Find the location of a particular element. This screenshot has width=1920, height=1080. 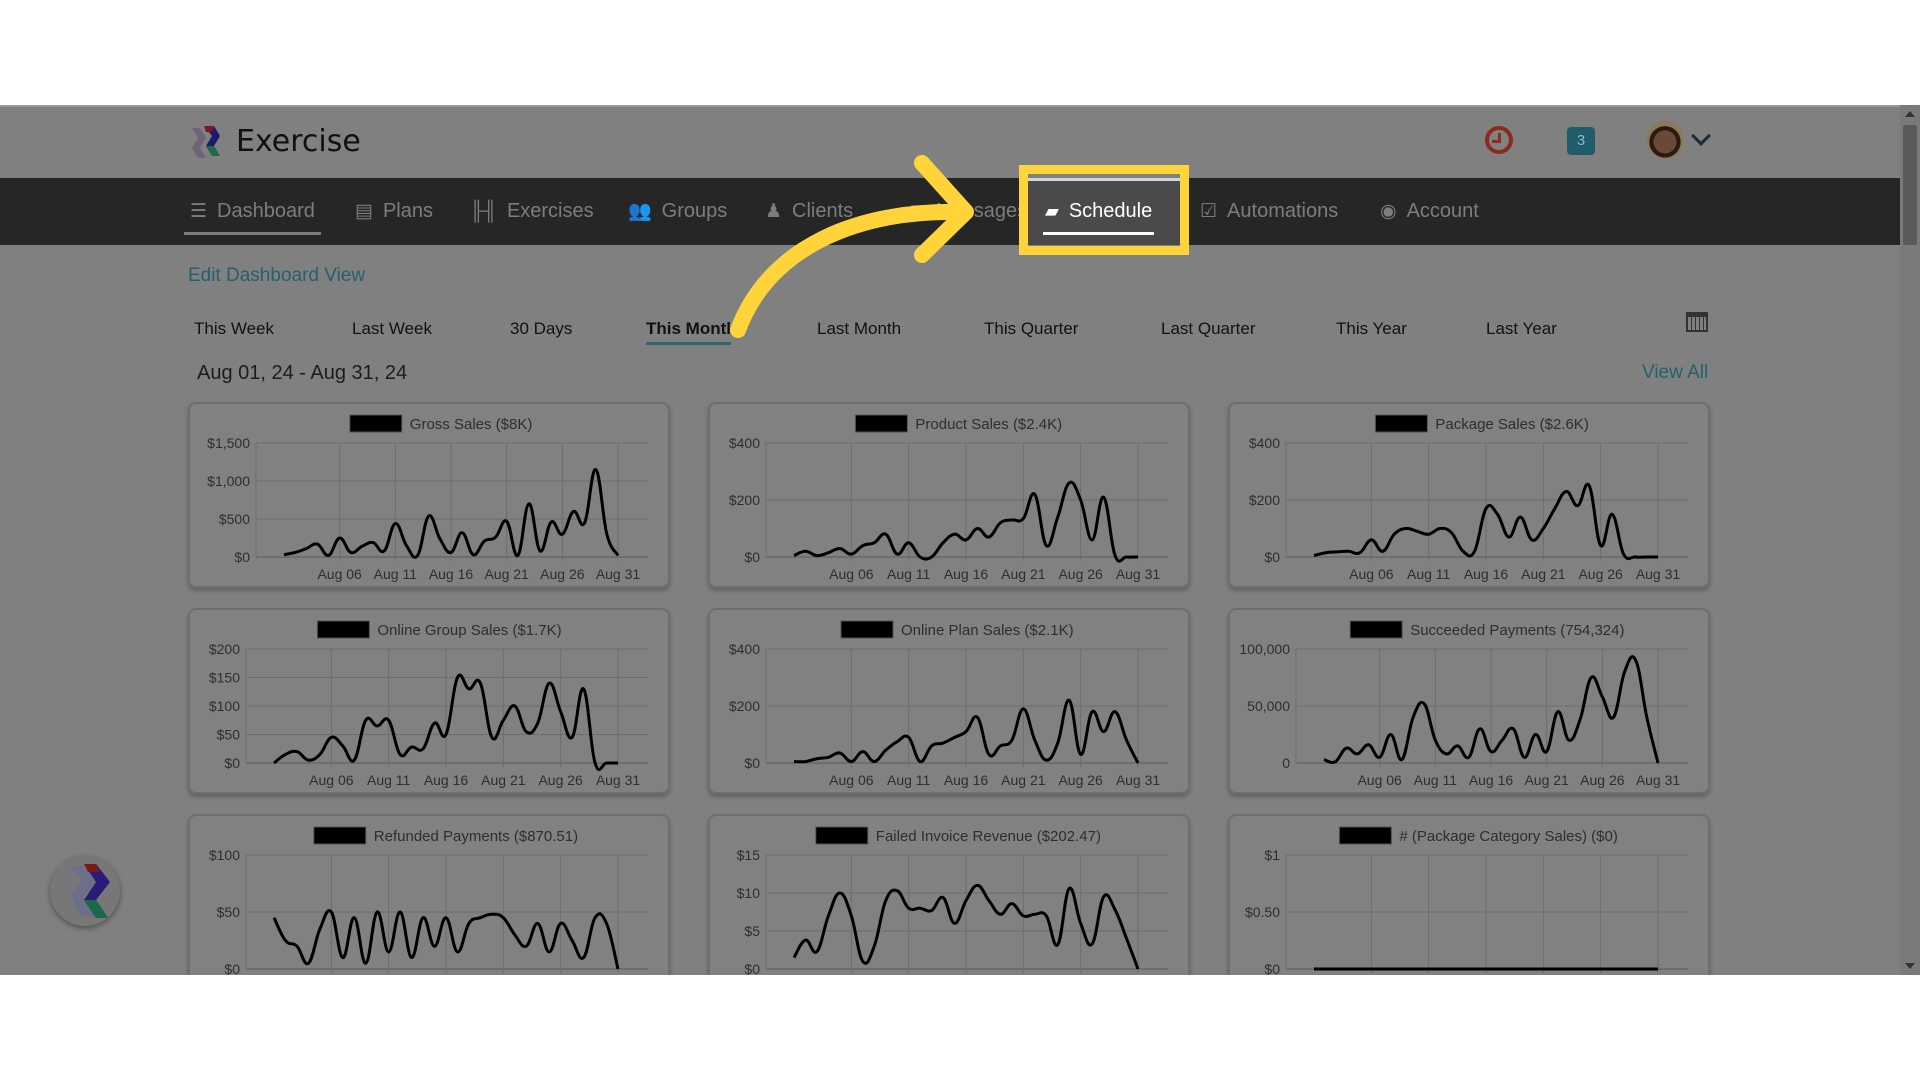

scroll-down-arrow-icon is located at coordinates (1910, 966).